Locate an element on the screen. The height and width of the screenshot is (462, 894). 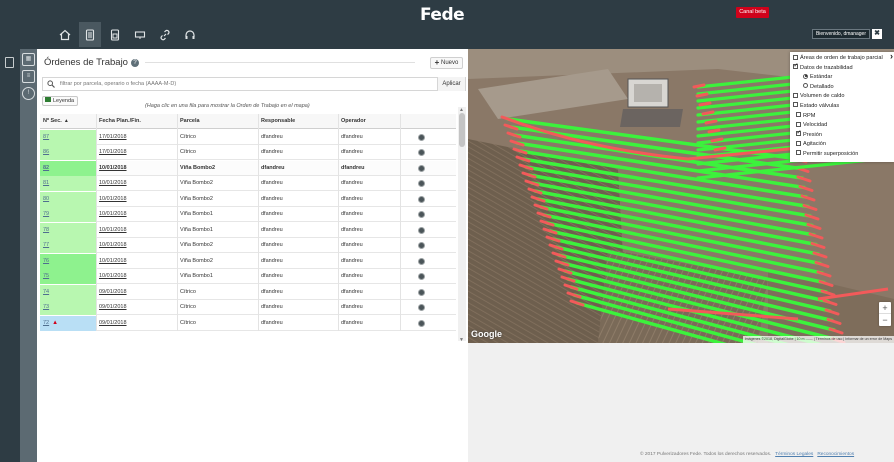
table-row: 75 10/01/2018 Viña Bombo1 dfandreu dfandreu is located at coordinates (248, 276).